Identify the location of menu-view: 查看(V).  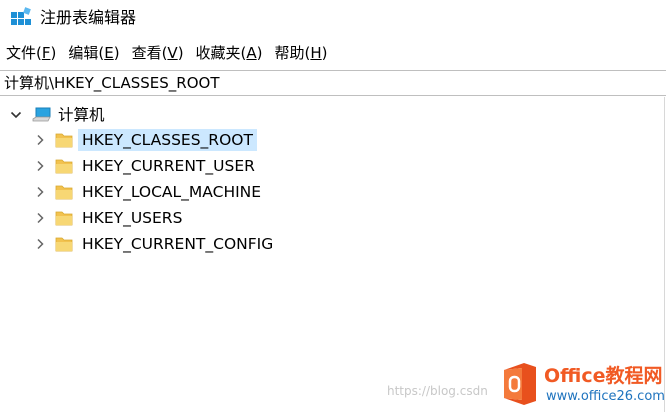
(158, 53).